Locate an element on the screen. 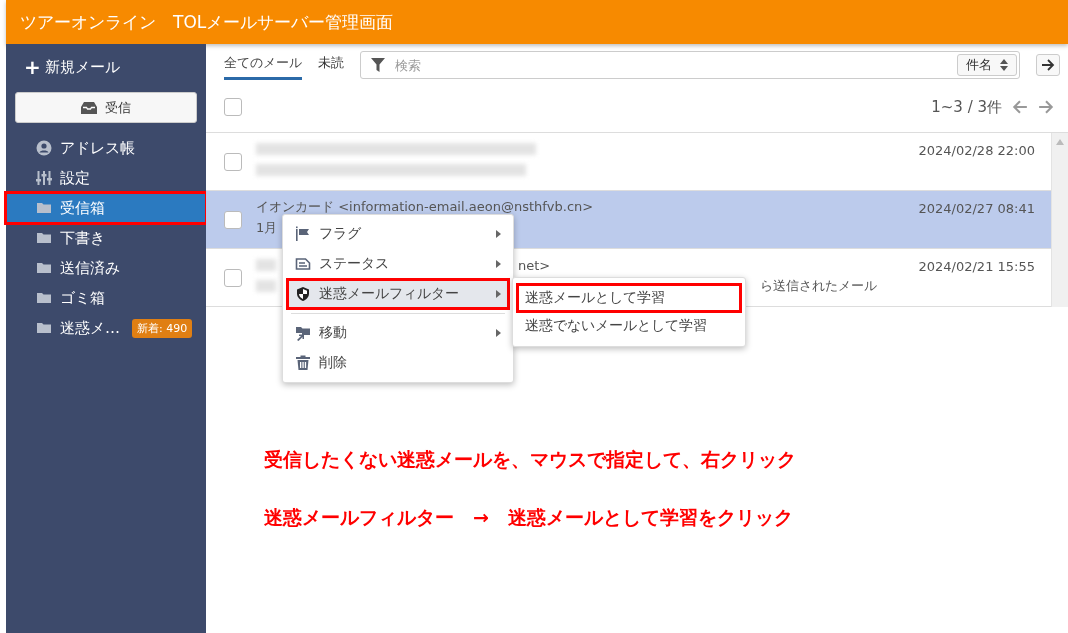 The image size is (1068, 633). receive-button: 受信 is located at coordinates (106, 107).